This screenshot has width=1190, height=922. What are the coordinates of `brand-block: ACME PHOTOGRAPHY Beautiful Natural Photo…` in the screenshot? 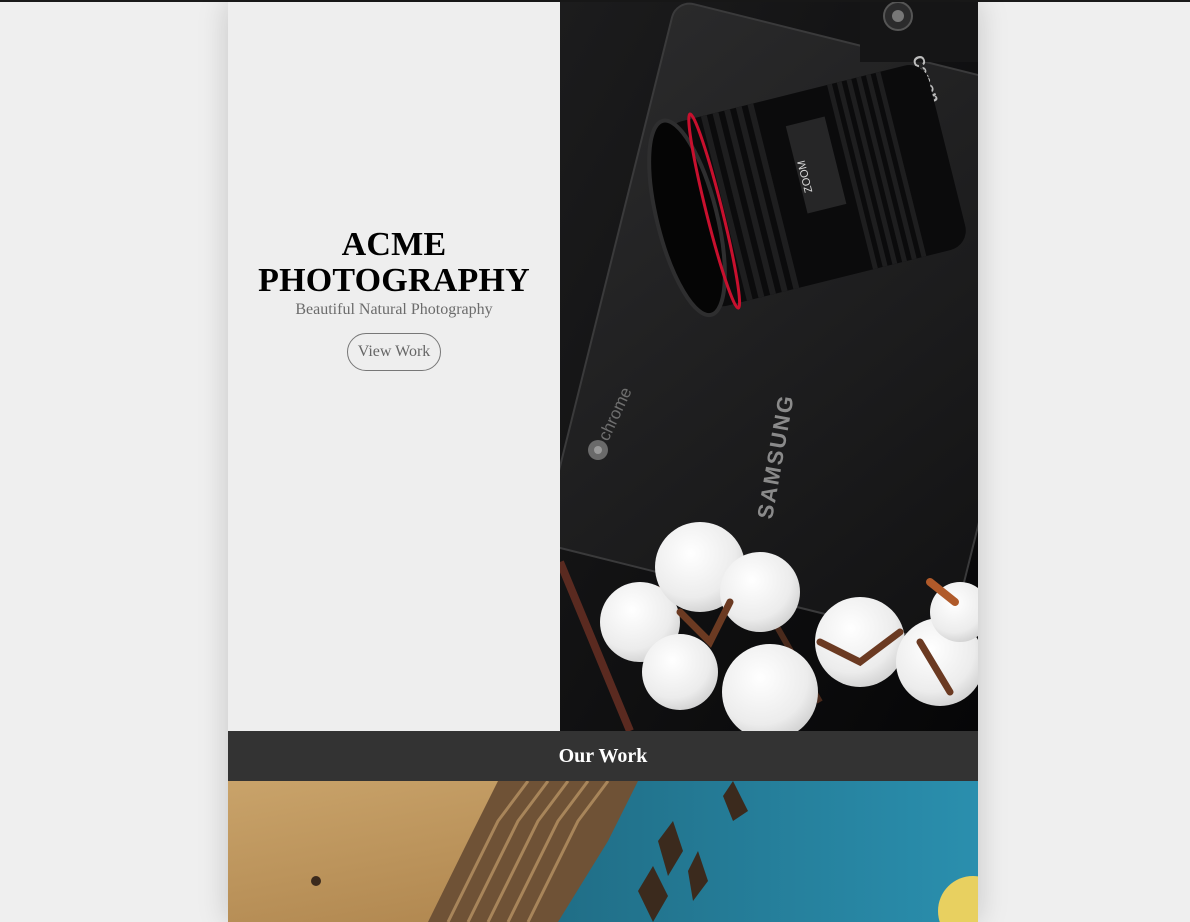 It's located at (394, 299).